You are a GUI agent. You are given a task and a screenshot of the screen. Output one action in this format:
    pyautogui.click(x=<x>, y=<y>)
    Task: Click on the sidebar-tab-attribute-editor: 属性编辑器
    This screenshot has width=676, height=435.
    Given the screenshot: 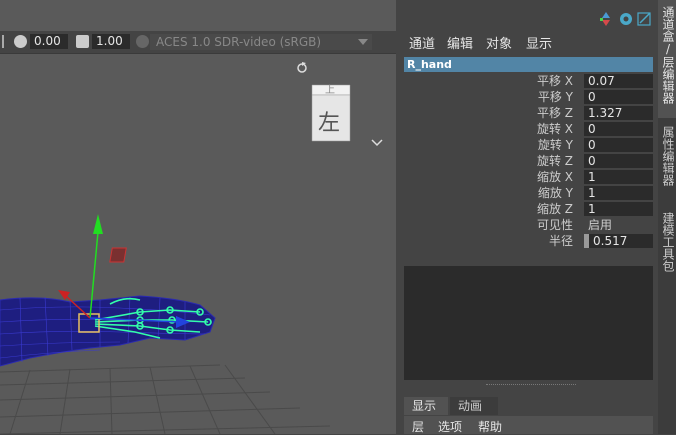 What is the action you would take?
    pyautogui.click(x=667, y=156)
    